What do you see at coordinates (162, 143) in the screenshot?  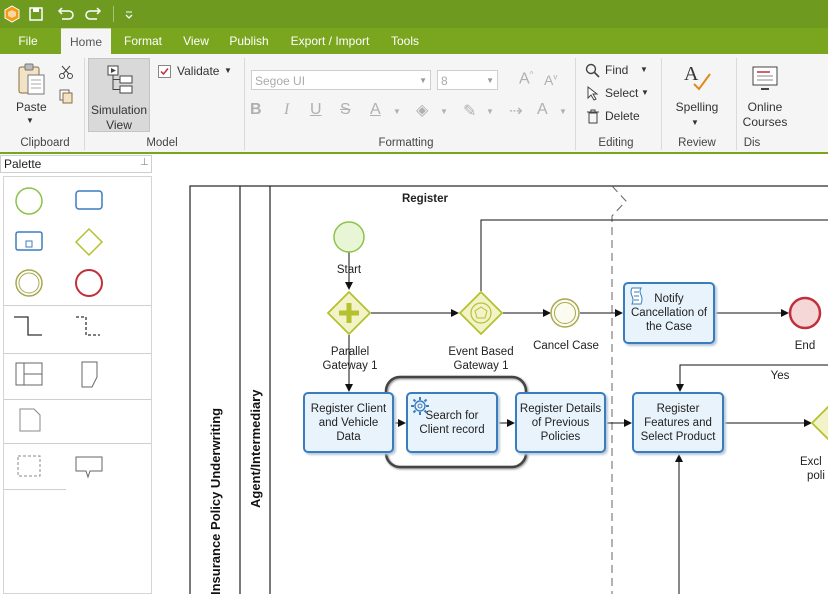 I see `group-label-model: Model` at bounding box center [162, 143].